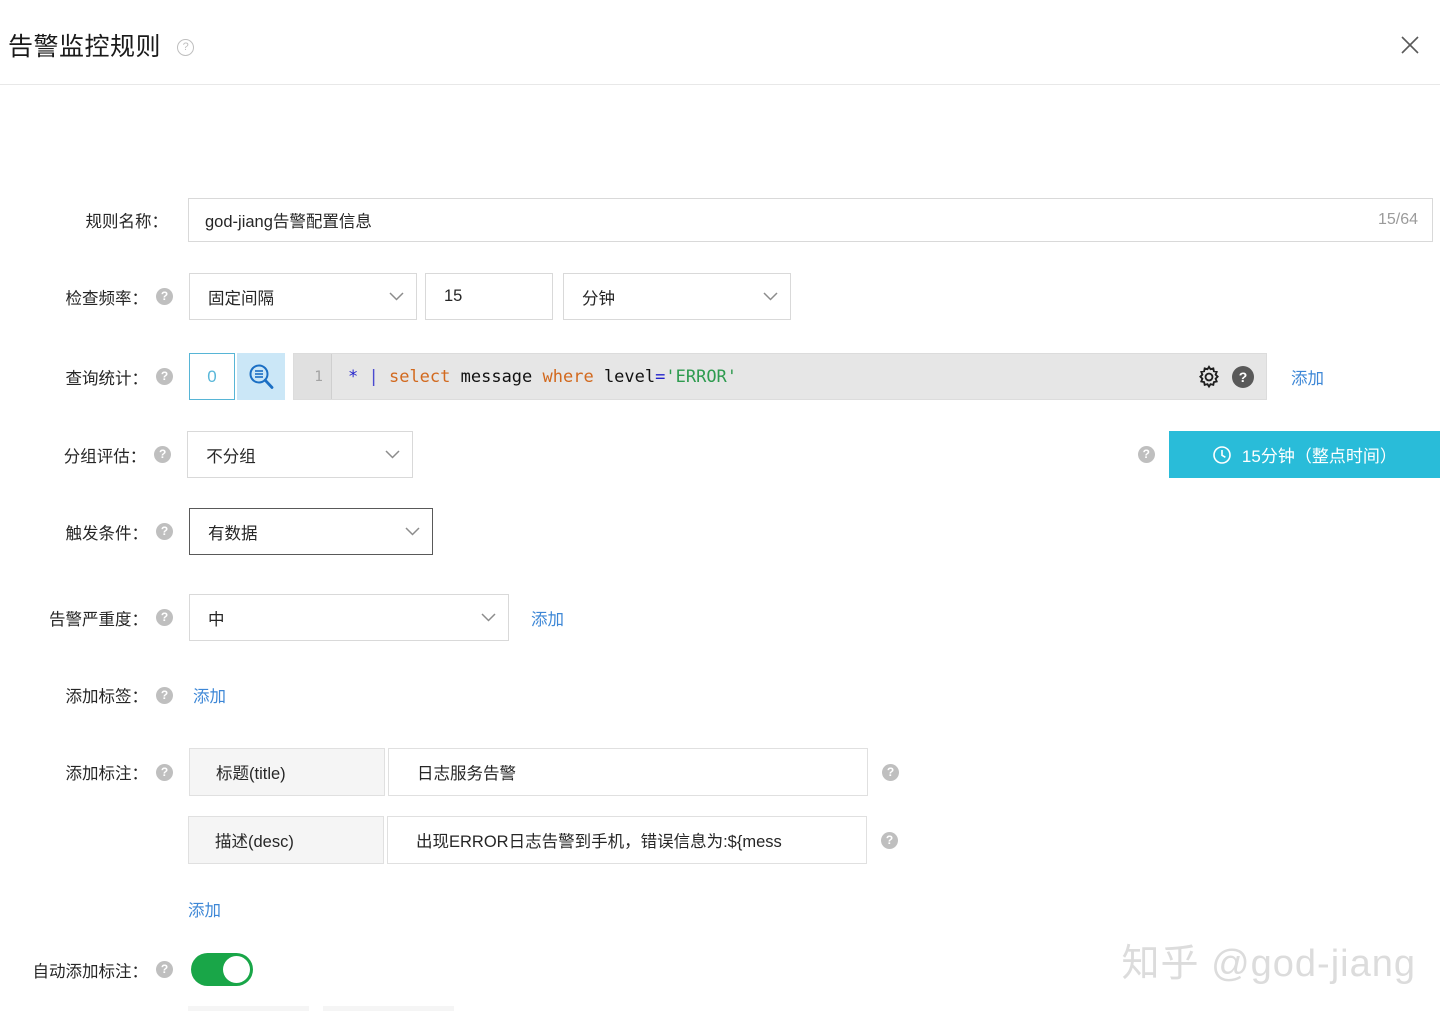 The image size is (1440, 1011). Describe the element at coordinates (85, 47) in the screenshot. I see `page-title-text: 告警监控规则` at that location.